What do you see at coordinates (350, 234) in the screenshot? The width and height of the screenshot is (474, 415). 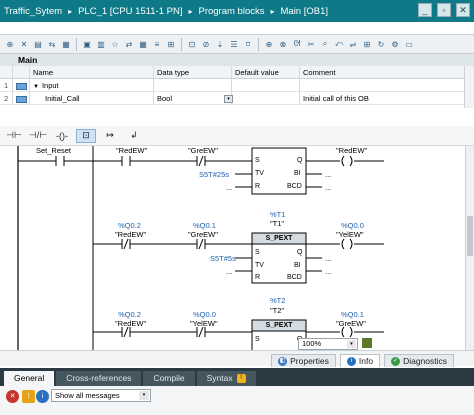 I see `rung2-coil-label: "YelEW"` at bounding box center [350, 234].